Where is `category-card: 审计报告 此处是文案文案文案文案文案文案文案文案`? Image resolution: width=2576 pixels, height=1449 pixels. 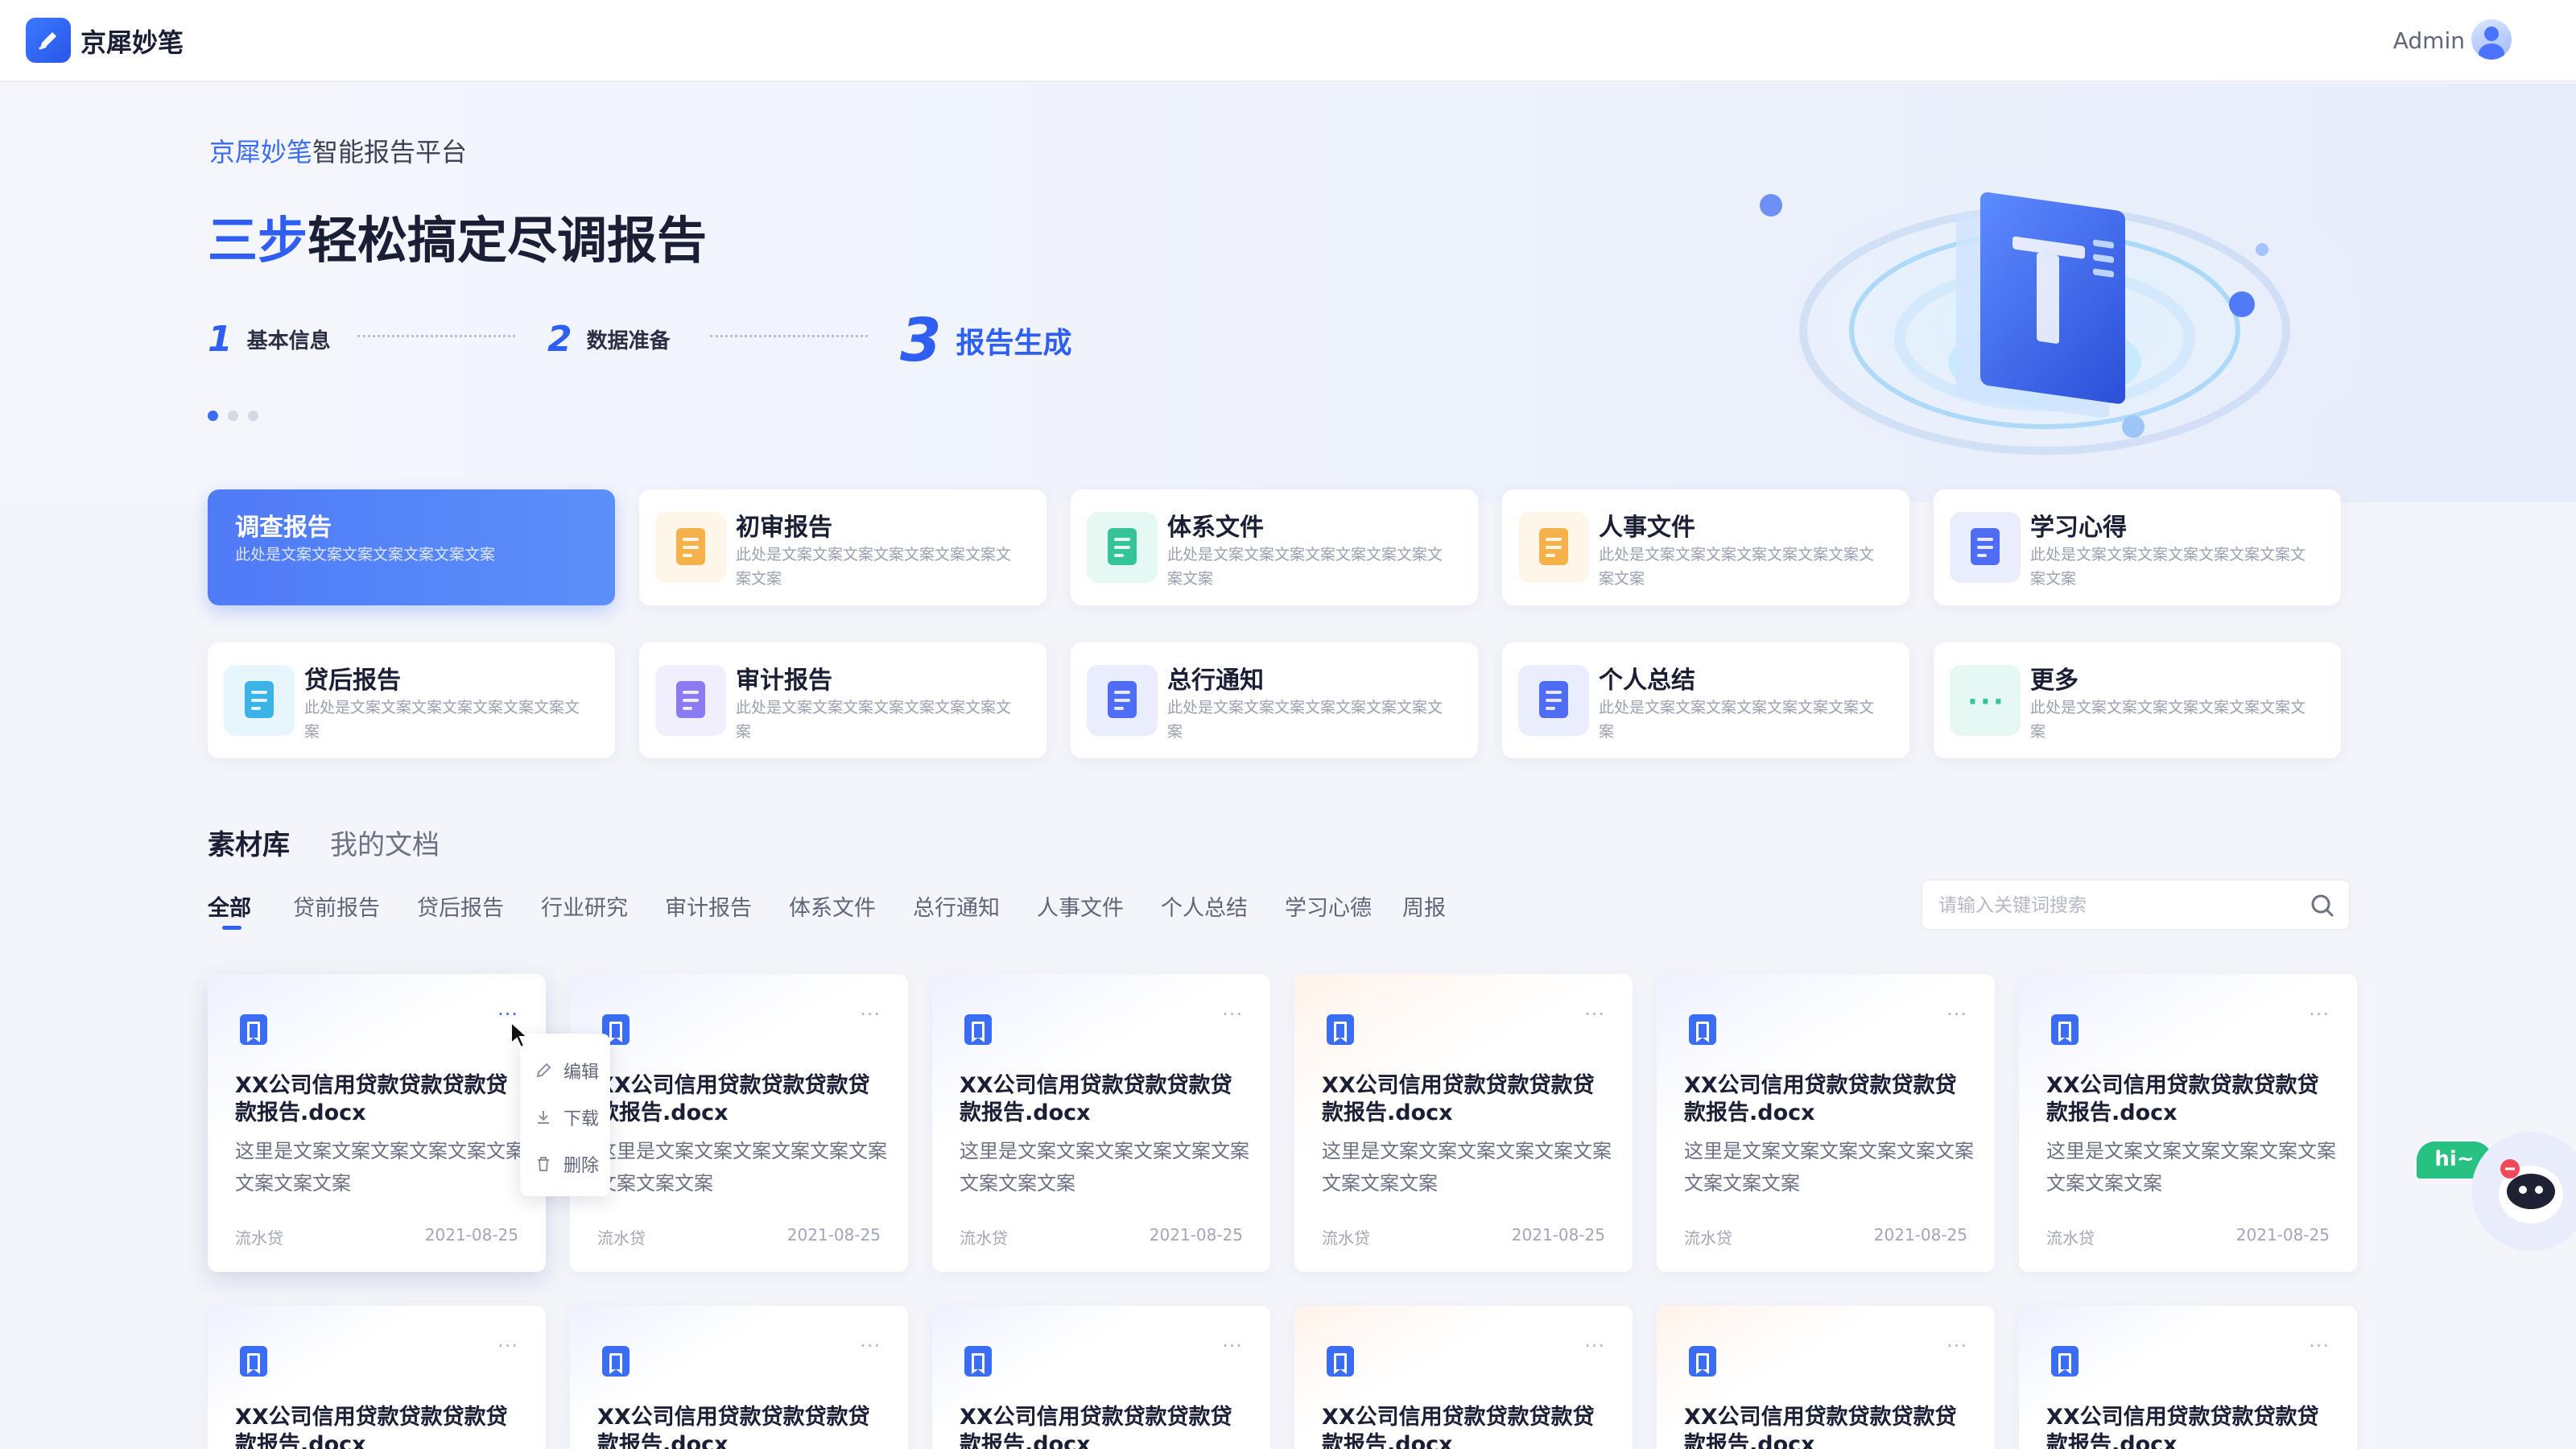 category-card: 审计报告 此处是文案文案文案文案文案文案文案文案 is located at coordinates (843, 700).